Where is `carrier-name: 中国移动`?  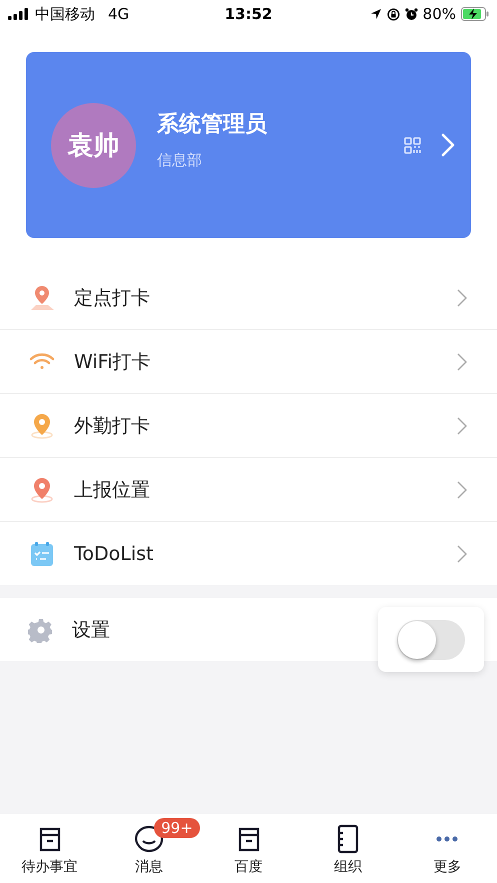 carrier-name: 中国移动 is located at coordinates (65, 14).